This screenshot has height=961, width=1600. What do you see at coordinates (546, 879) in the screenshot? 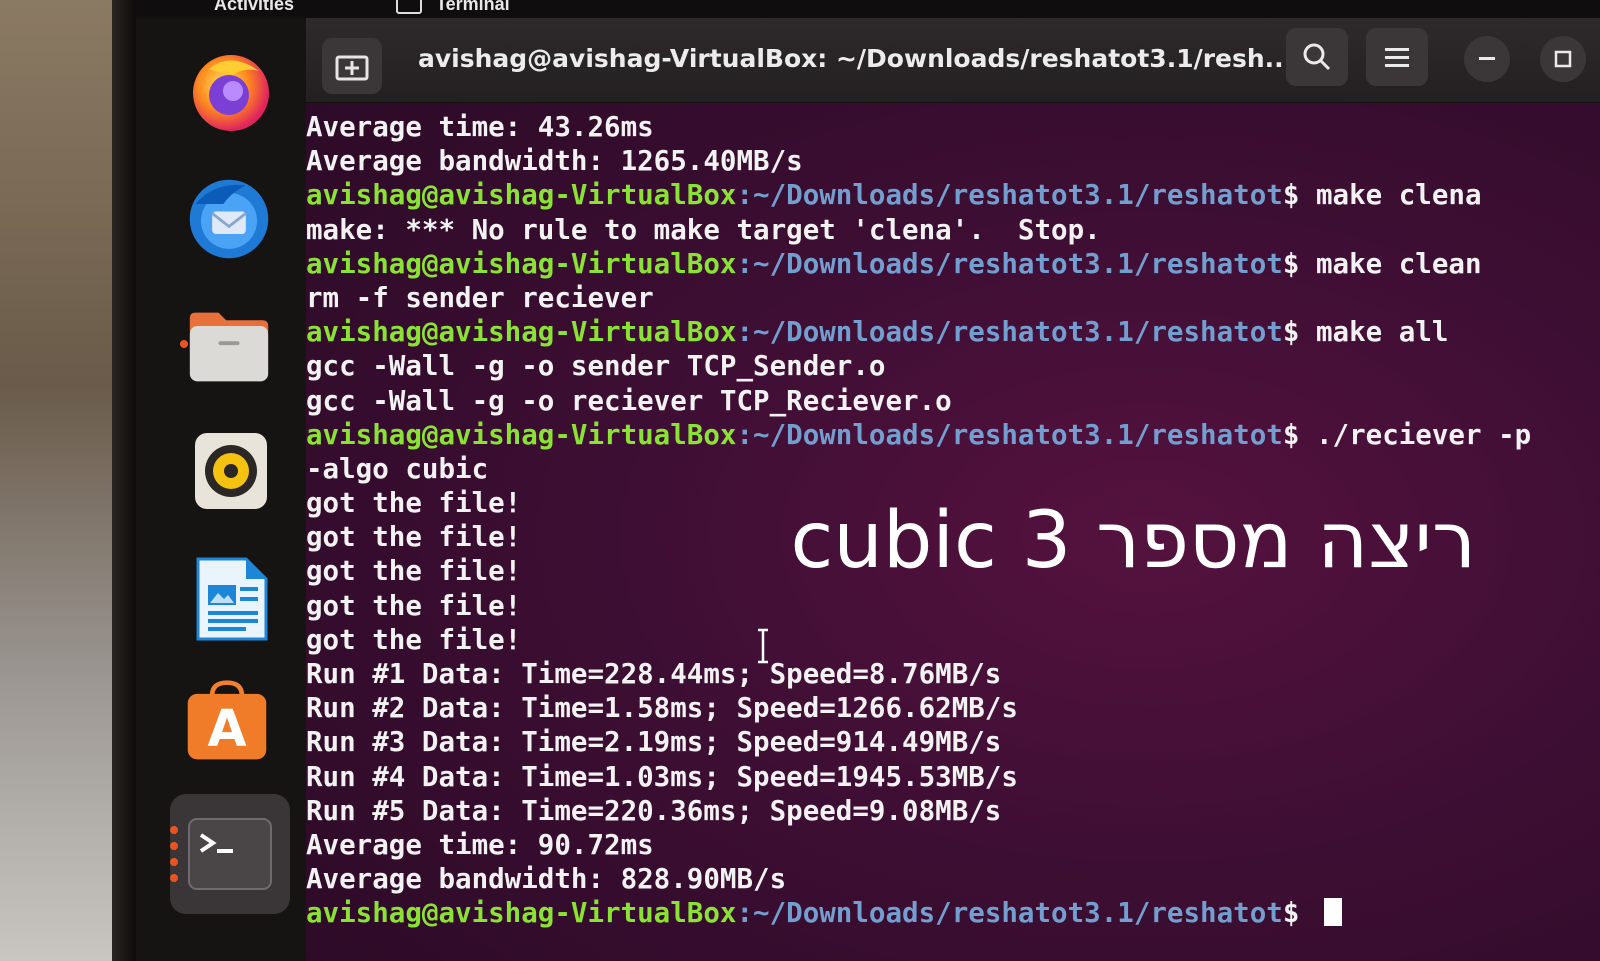
I see `output-line: Average bandwidth: 828.90MB/s` at bounding box center [546, 879].